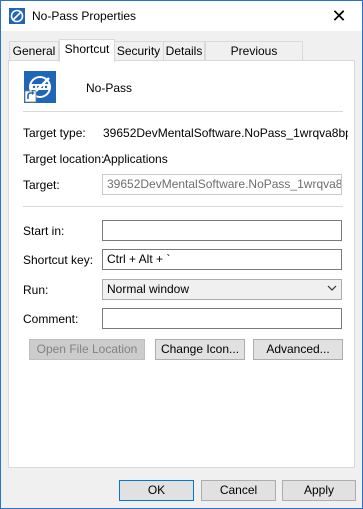  Describe the element at coordinates (238, 490) in the screenshot. I see `cancel-button: Cancel` at that location.